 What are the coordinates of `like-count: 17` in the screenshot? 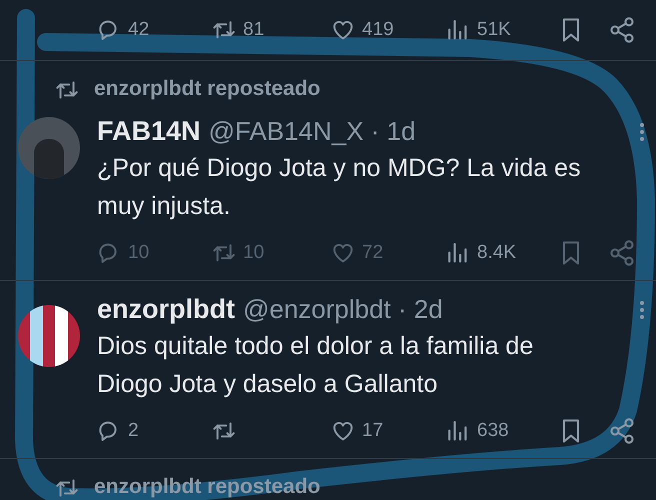 It's located at (373, 430).